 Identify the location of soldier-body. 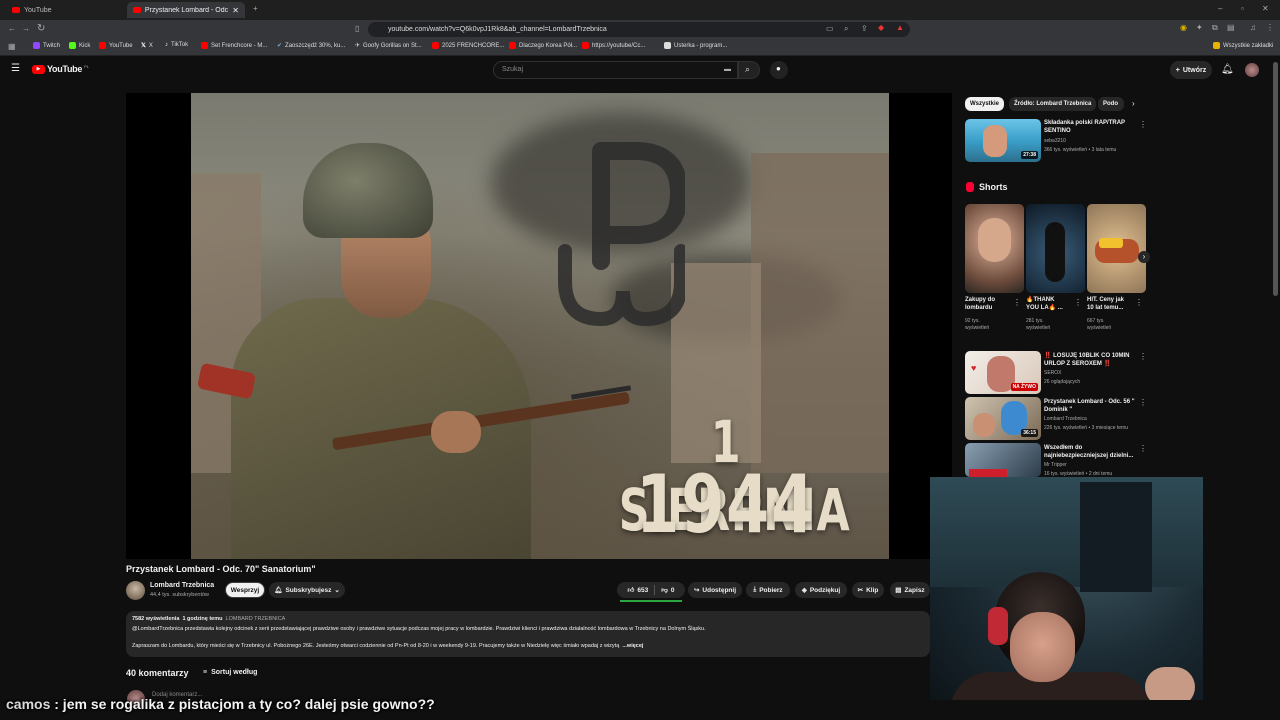
(381, 428).